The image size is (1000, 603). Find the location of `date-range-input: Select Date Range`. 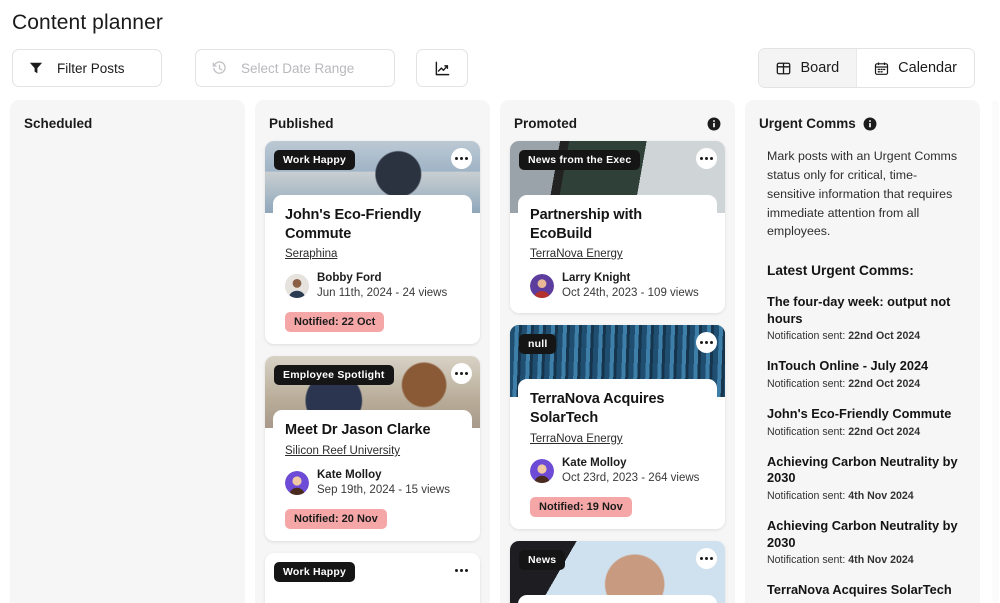

date-range-input: Select Date Range is located at coordinates (295, 68).